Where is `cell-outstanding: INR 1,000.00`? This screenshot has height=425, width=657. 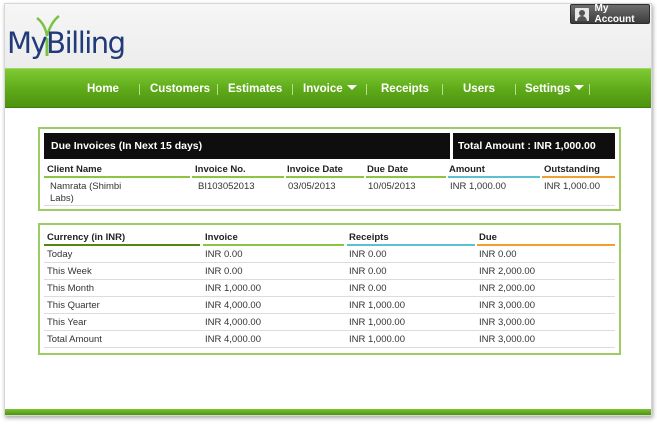 cell-outstanding: INR 1,000.00 is located at coordinates (572, 186).